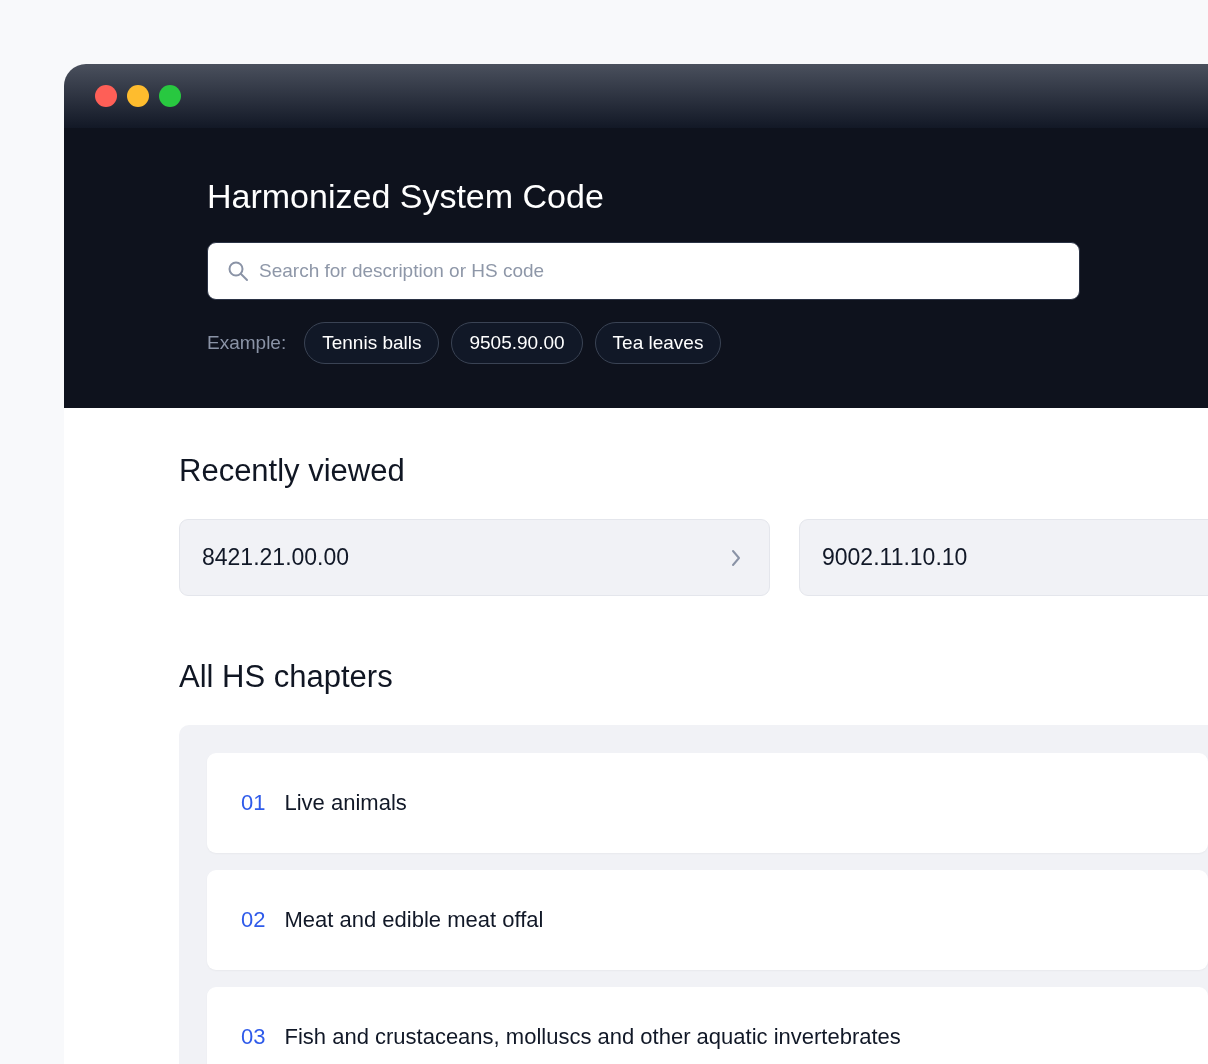  Describe the element at coordinates (138, 96) in the screenshot. I see `minimize-button` at that location.